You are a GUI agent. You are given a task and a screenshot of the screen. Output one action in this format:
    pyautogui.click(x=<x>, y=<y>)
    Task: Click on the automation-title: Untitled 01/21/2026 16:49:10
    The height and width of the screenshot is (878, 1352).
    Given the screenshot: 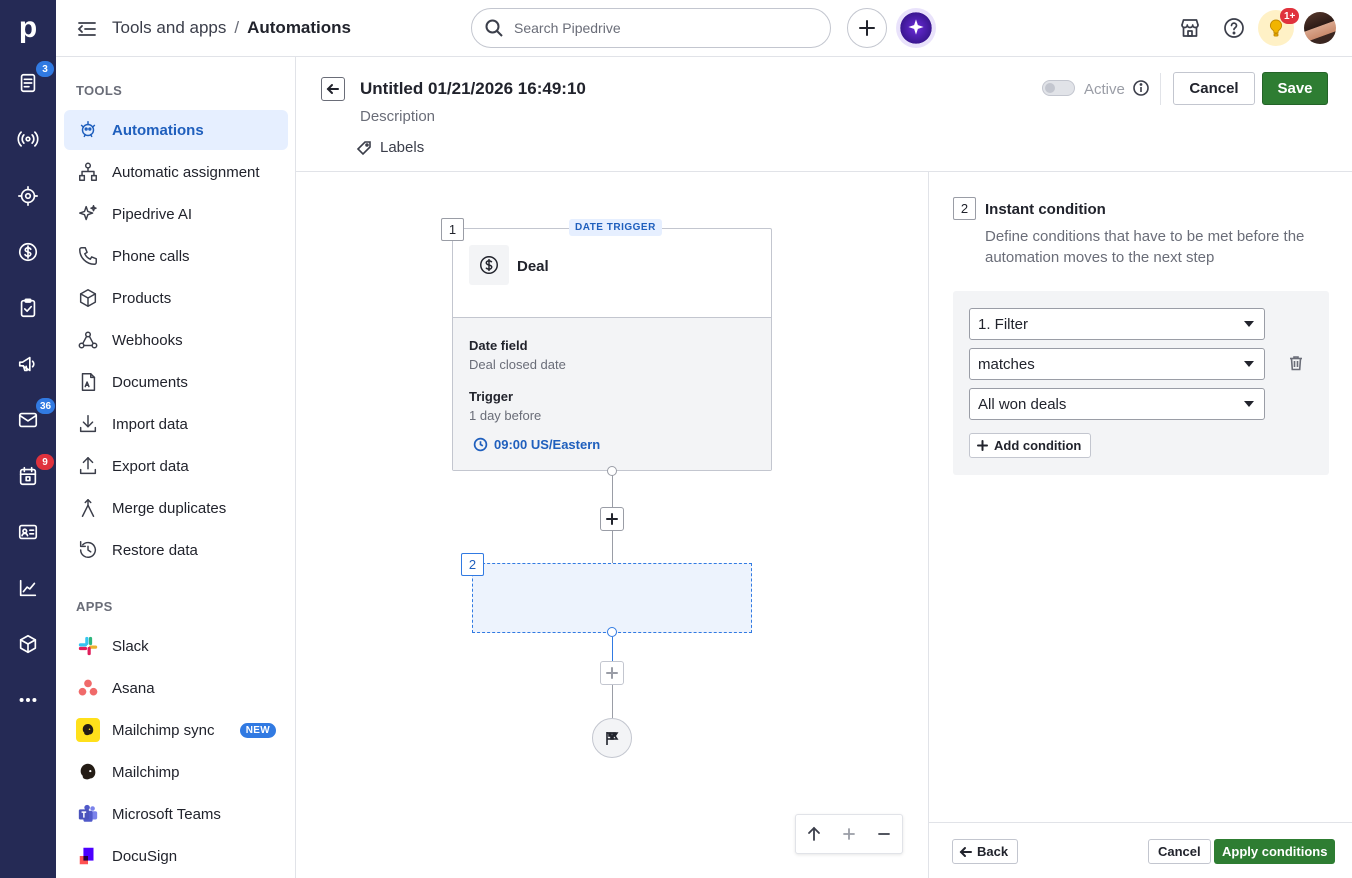 What is the action you would take?
    pyautogui.click(x=473, y=89)
    